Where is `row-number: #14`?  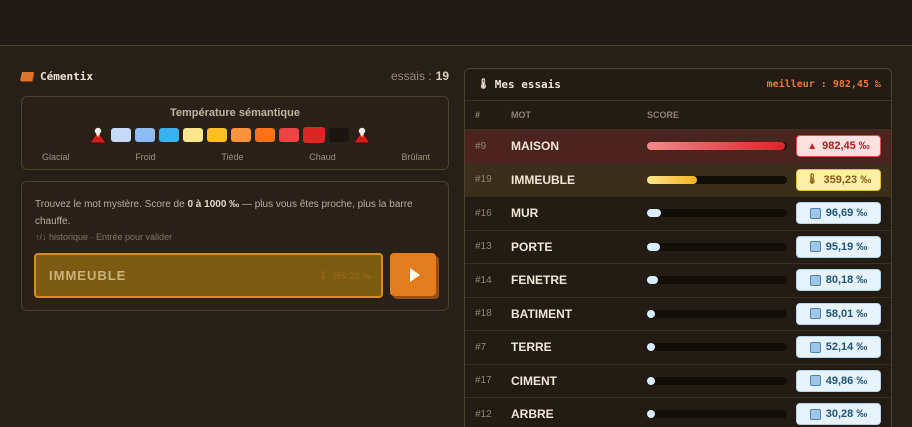
row-number: #14 is located at coordinates (483, 280).